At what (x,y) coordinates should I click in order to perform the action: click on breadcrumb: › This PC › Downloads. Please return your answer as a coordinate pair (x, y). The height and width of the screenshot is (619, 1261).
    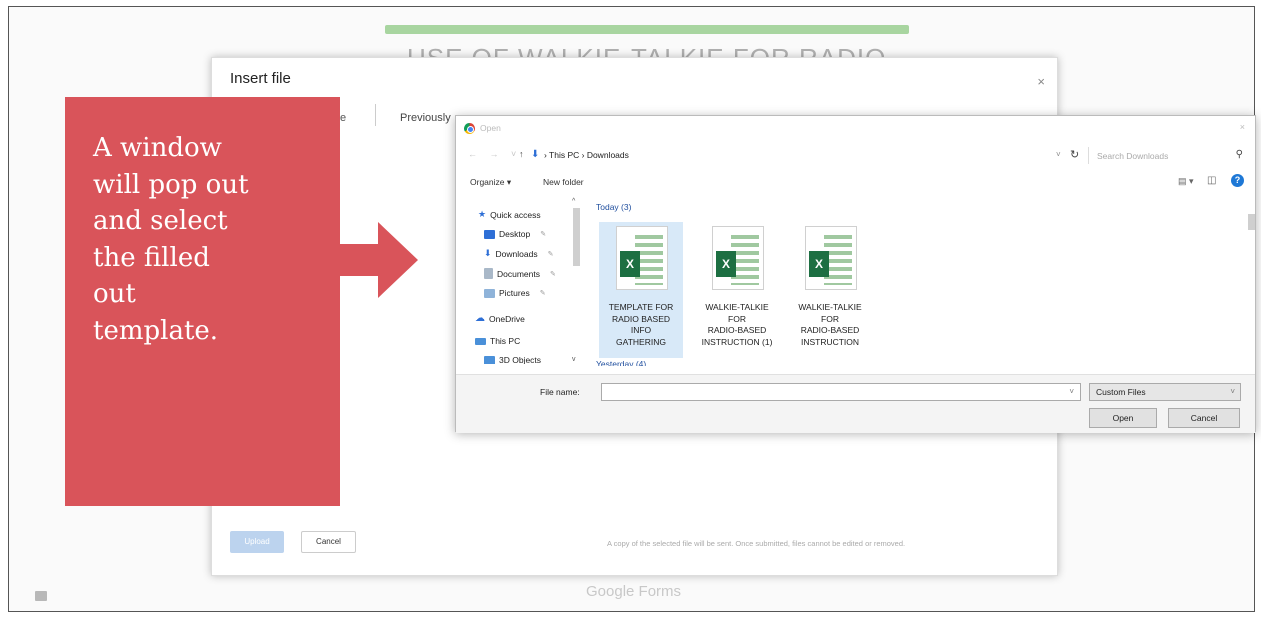
    Looking at the image, I should click on (586, 155).